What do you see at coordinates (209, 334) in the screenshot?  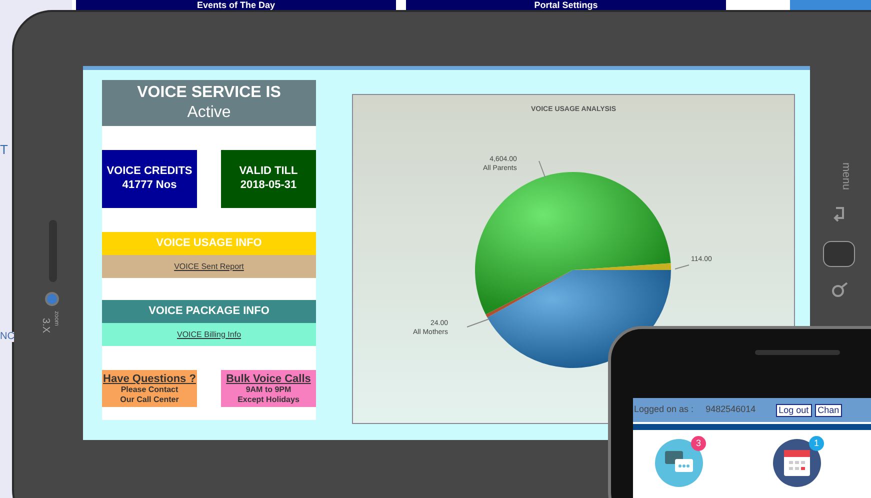 I see `report-link: VOICE Billing Info` at bounding box center [209, 334].